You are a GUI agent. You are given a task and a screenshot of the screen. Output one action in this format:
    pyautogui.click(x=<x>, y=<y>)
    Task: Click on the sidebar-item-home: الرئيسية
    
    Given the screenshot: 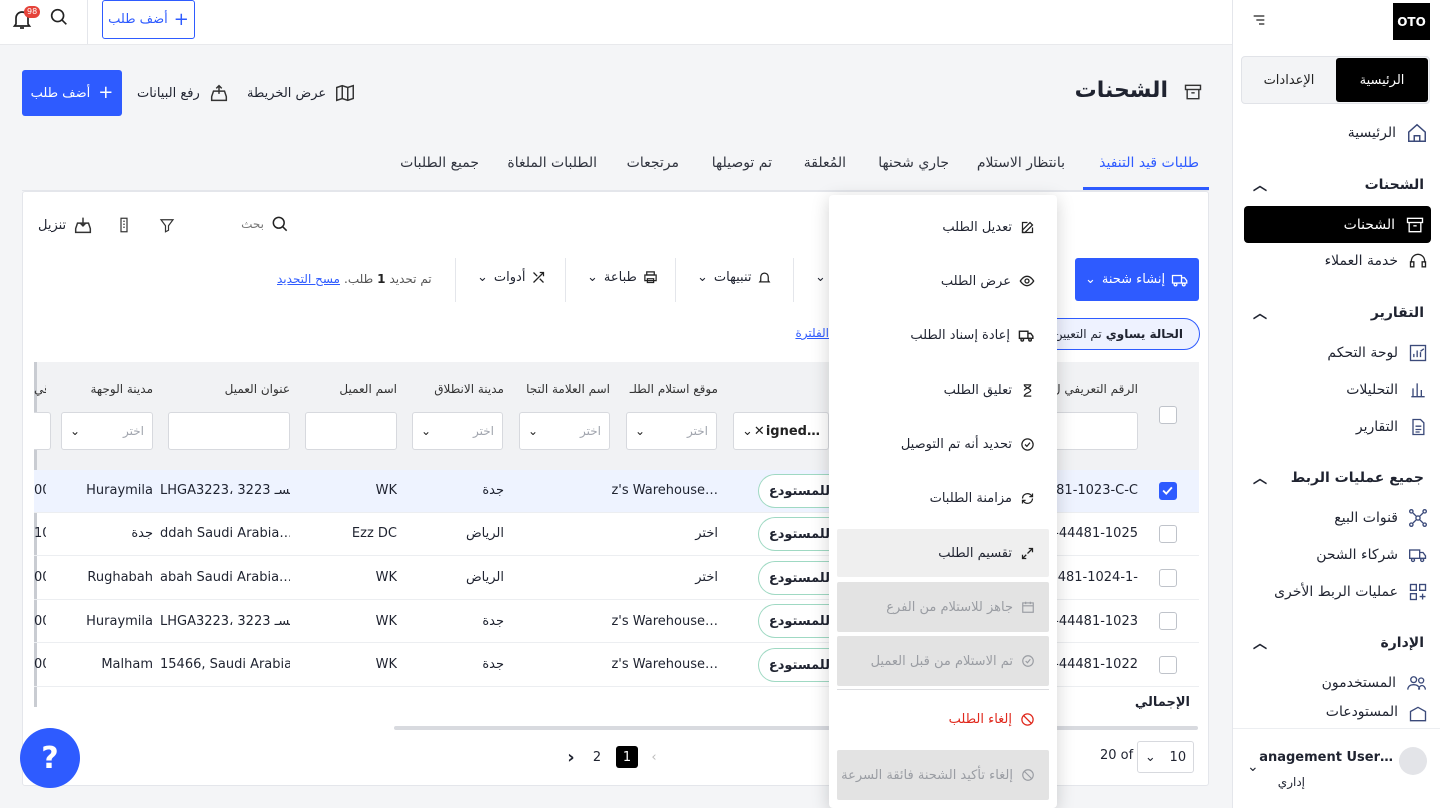 What is the action you would take?
    pyautogui.click(x=1388, y=133)
    